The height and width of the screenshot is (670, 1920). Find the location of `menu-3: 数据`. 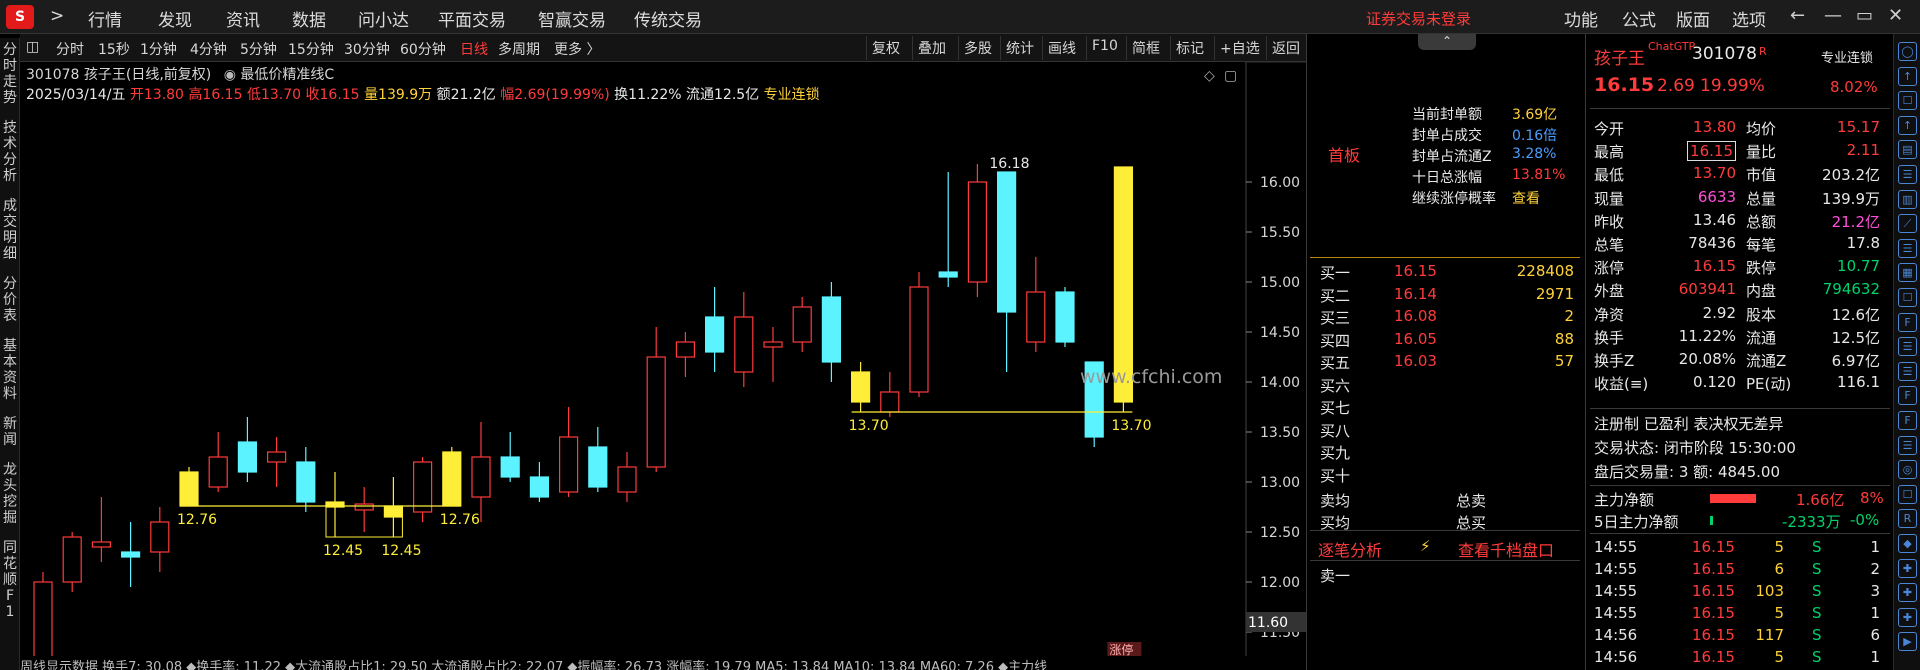

menu-3: 数据 is located at coordinates (309, 18).